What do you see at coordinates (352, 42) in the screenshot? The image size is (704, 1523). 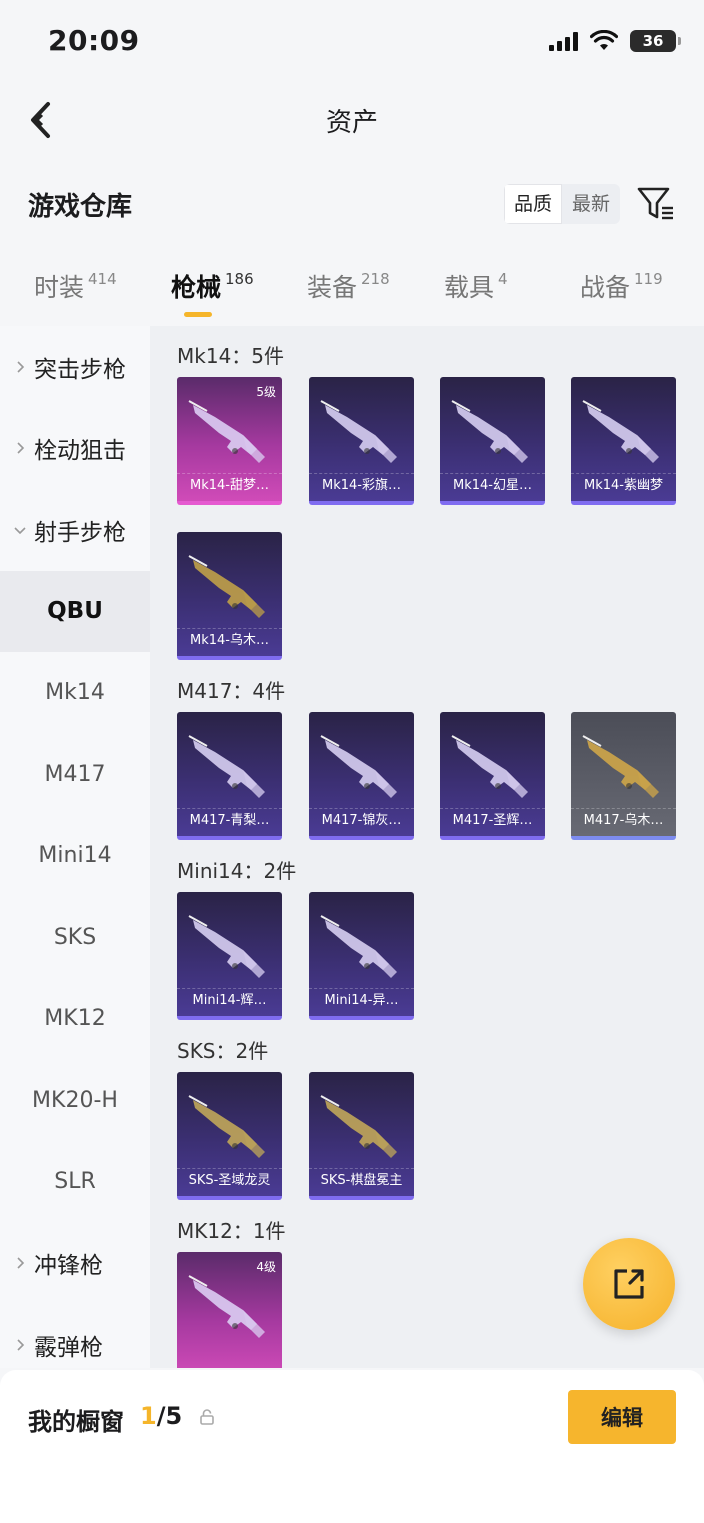 I see `status-bar: 20:09 36` at bounding box center [352, 42].